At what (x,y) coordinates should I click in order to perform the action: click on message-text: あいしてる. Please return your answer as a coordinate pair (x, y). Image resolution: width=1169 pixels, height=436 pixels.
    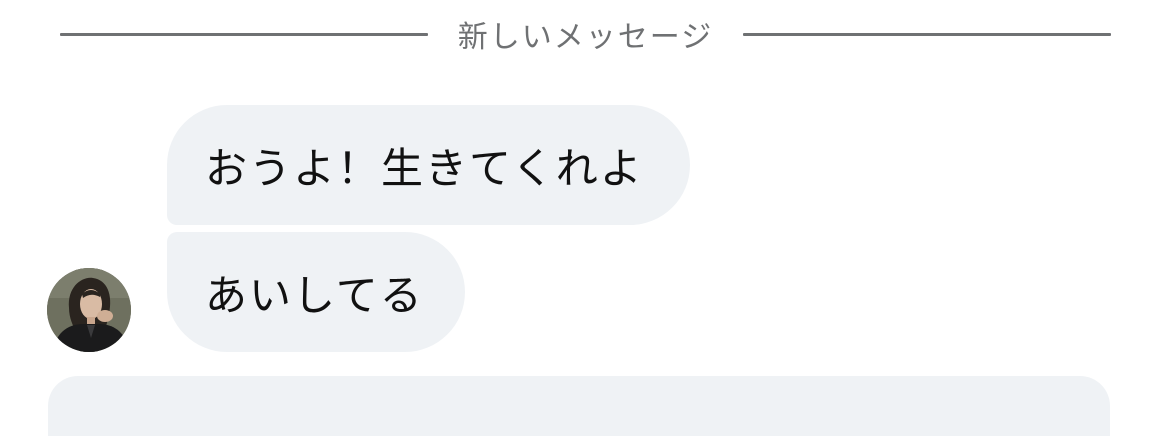
    Looking at the image, I should click on (314, 295).